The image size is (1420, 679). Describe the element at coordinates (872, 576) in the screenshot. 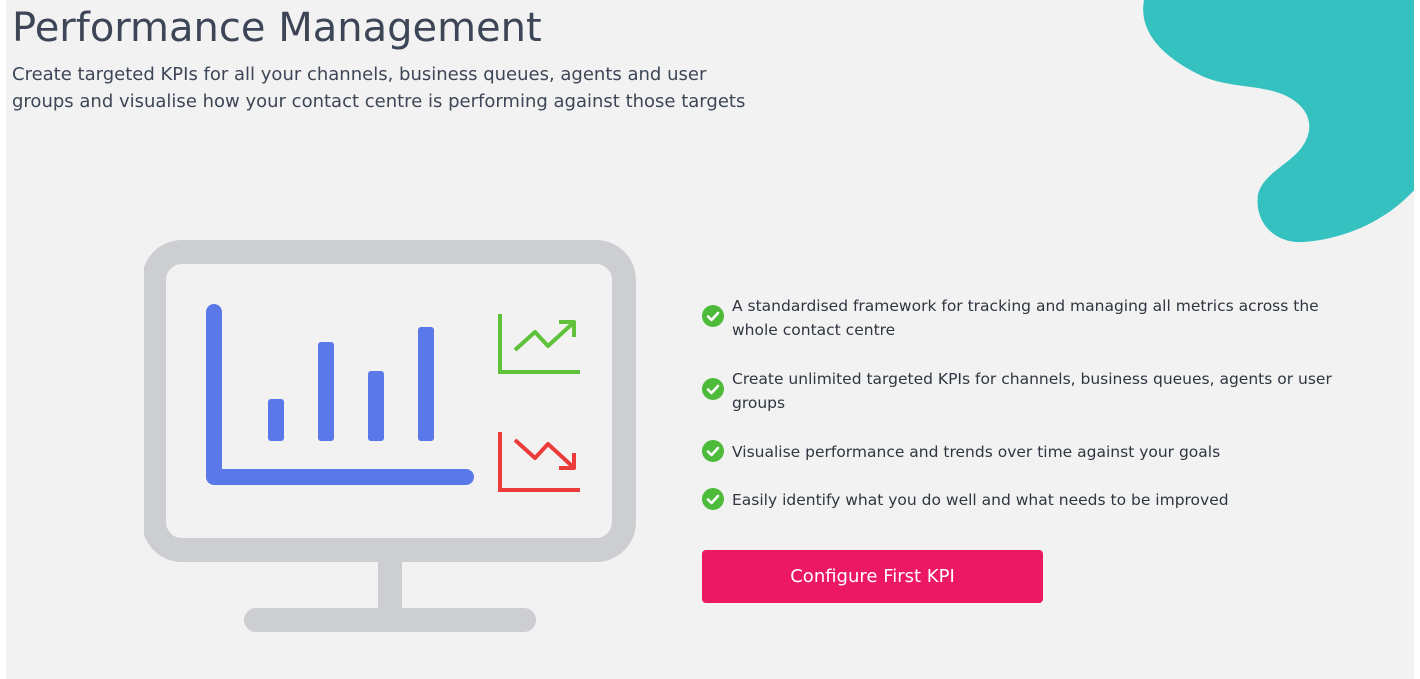

I see `configure-first-kpi-button: Configure First KPI` at that location.